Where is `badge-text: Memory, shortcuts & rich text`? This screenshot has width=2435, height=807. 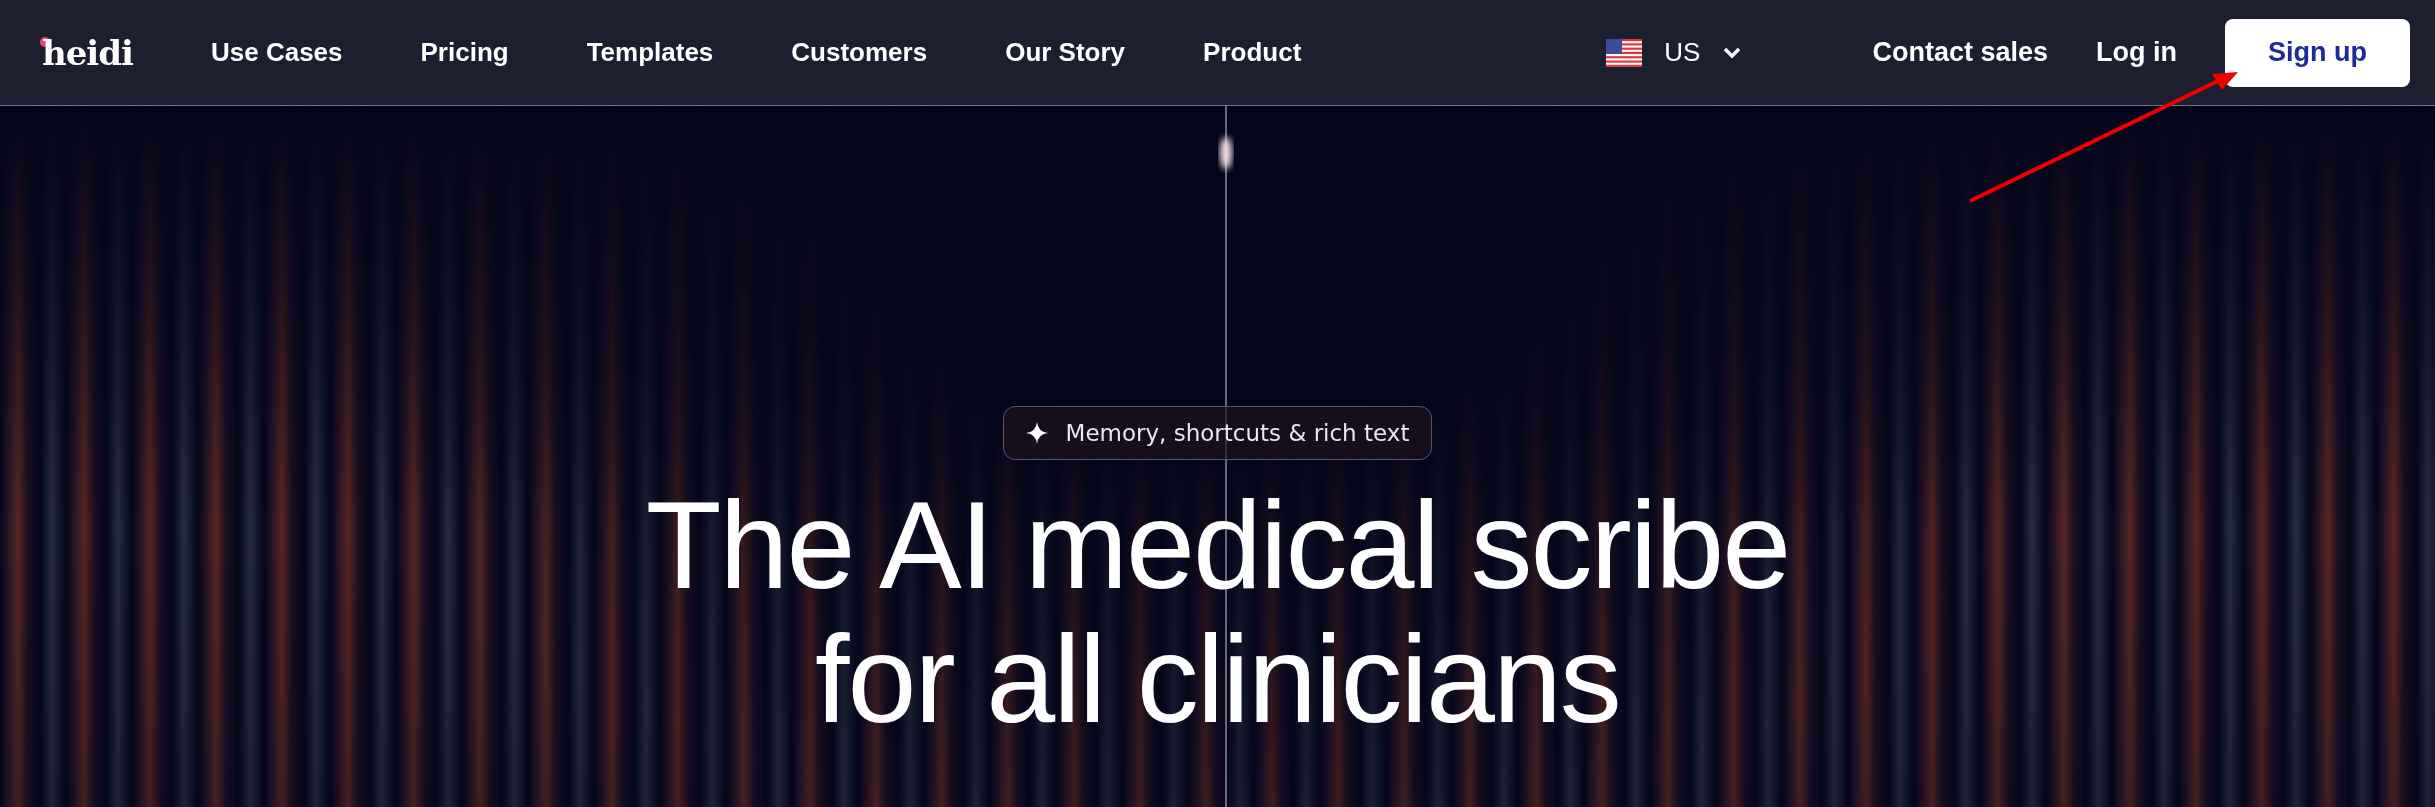
badge-text: Memory, shortcuts & rich text is located at coordinates (1237, 433).